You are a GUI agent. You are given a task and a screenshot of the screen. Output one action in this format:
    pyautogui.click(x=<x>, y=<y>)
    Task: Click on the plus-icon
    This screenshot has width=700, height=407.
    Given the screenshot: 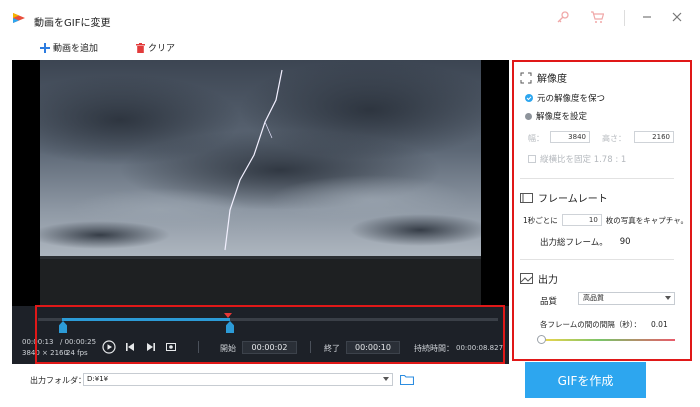 What is the action you would take?
    pyautogui.click(x=45, y=47)
    